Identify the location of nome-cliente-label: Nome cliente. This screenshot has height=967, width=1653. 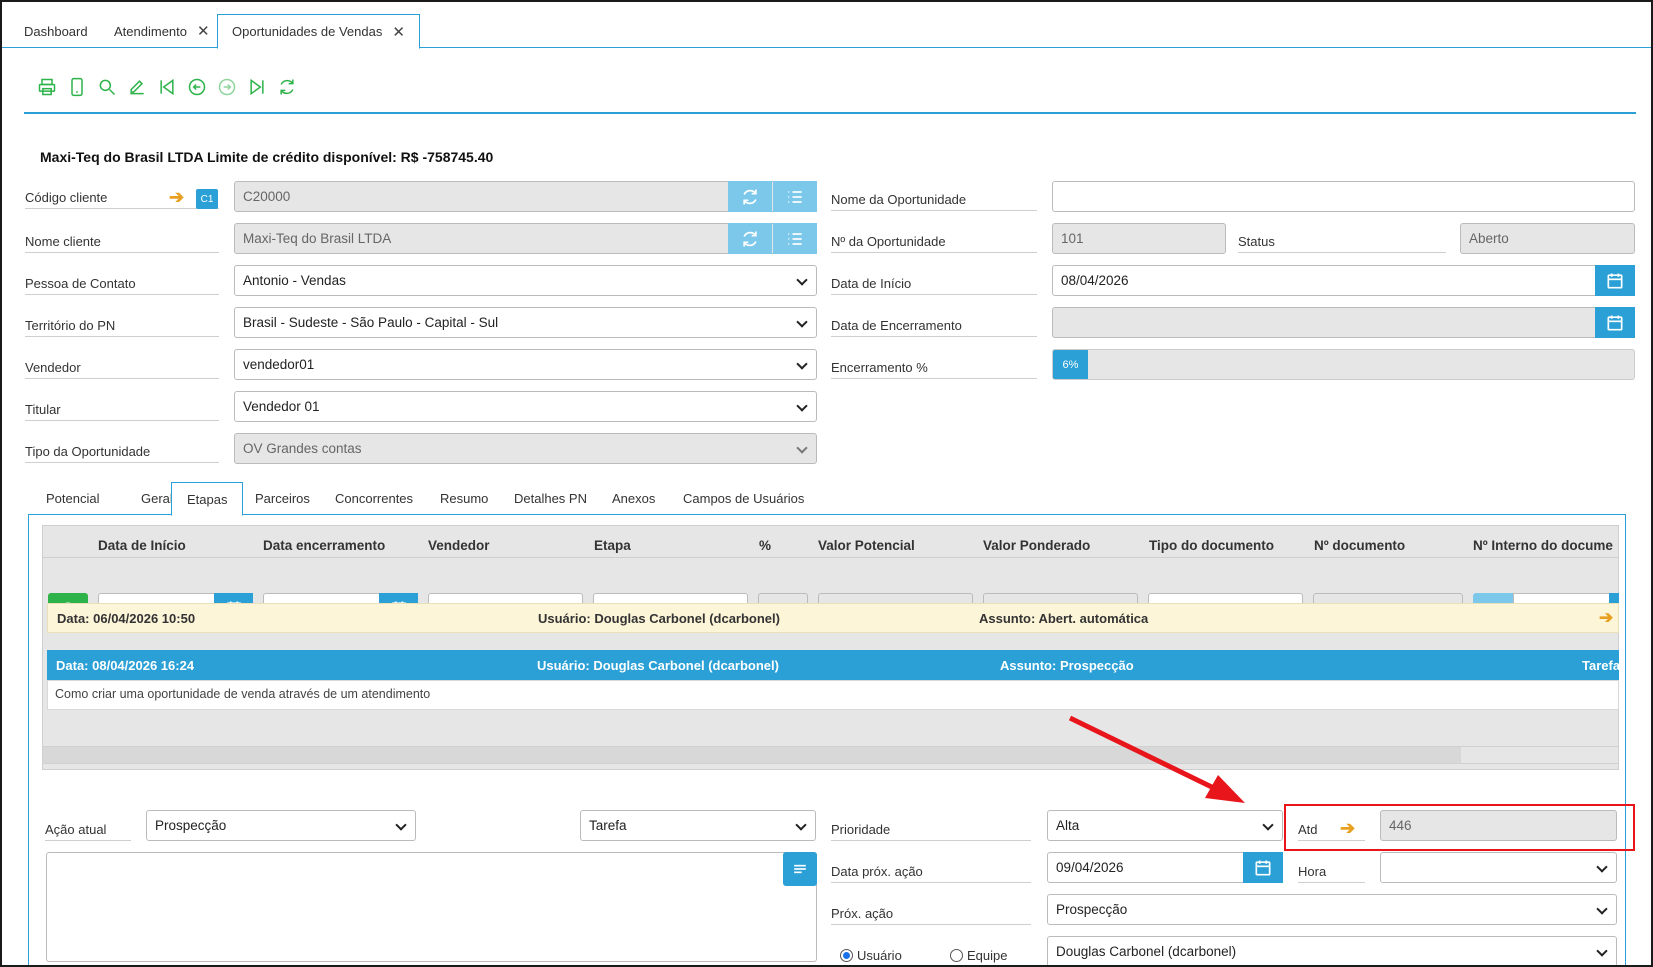
(122, 243).